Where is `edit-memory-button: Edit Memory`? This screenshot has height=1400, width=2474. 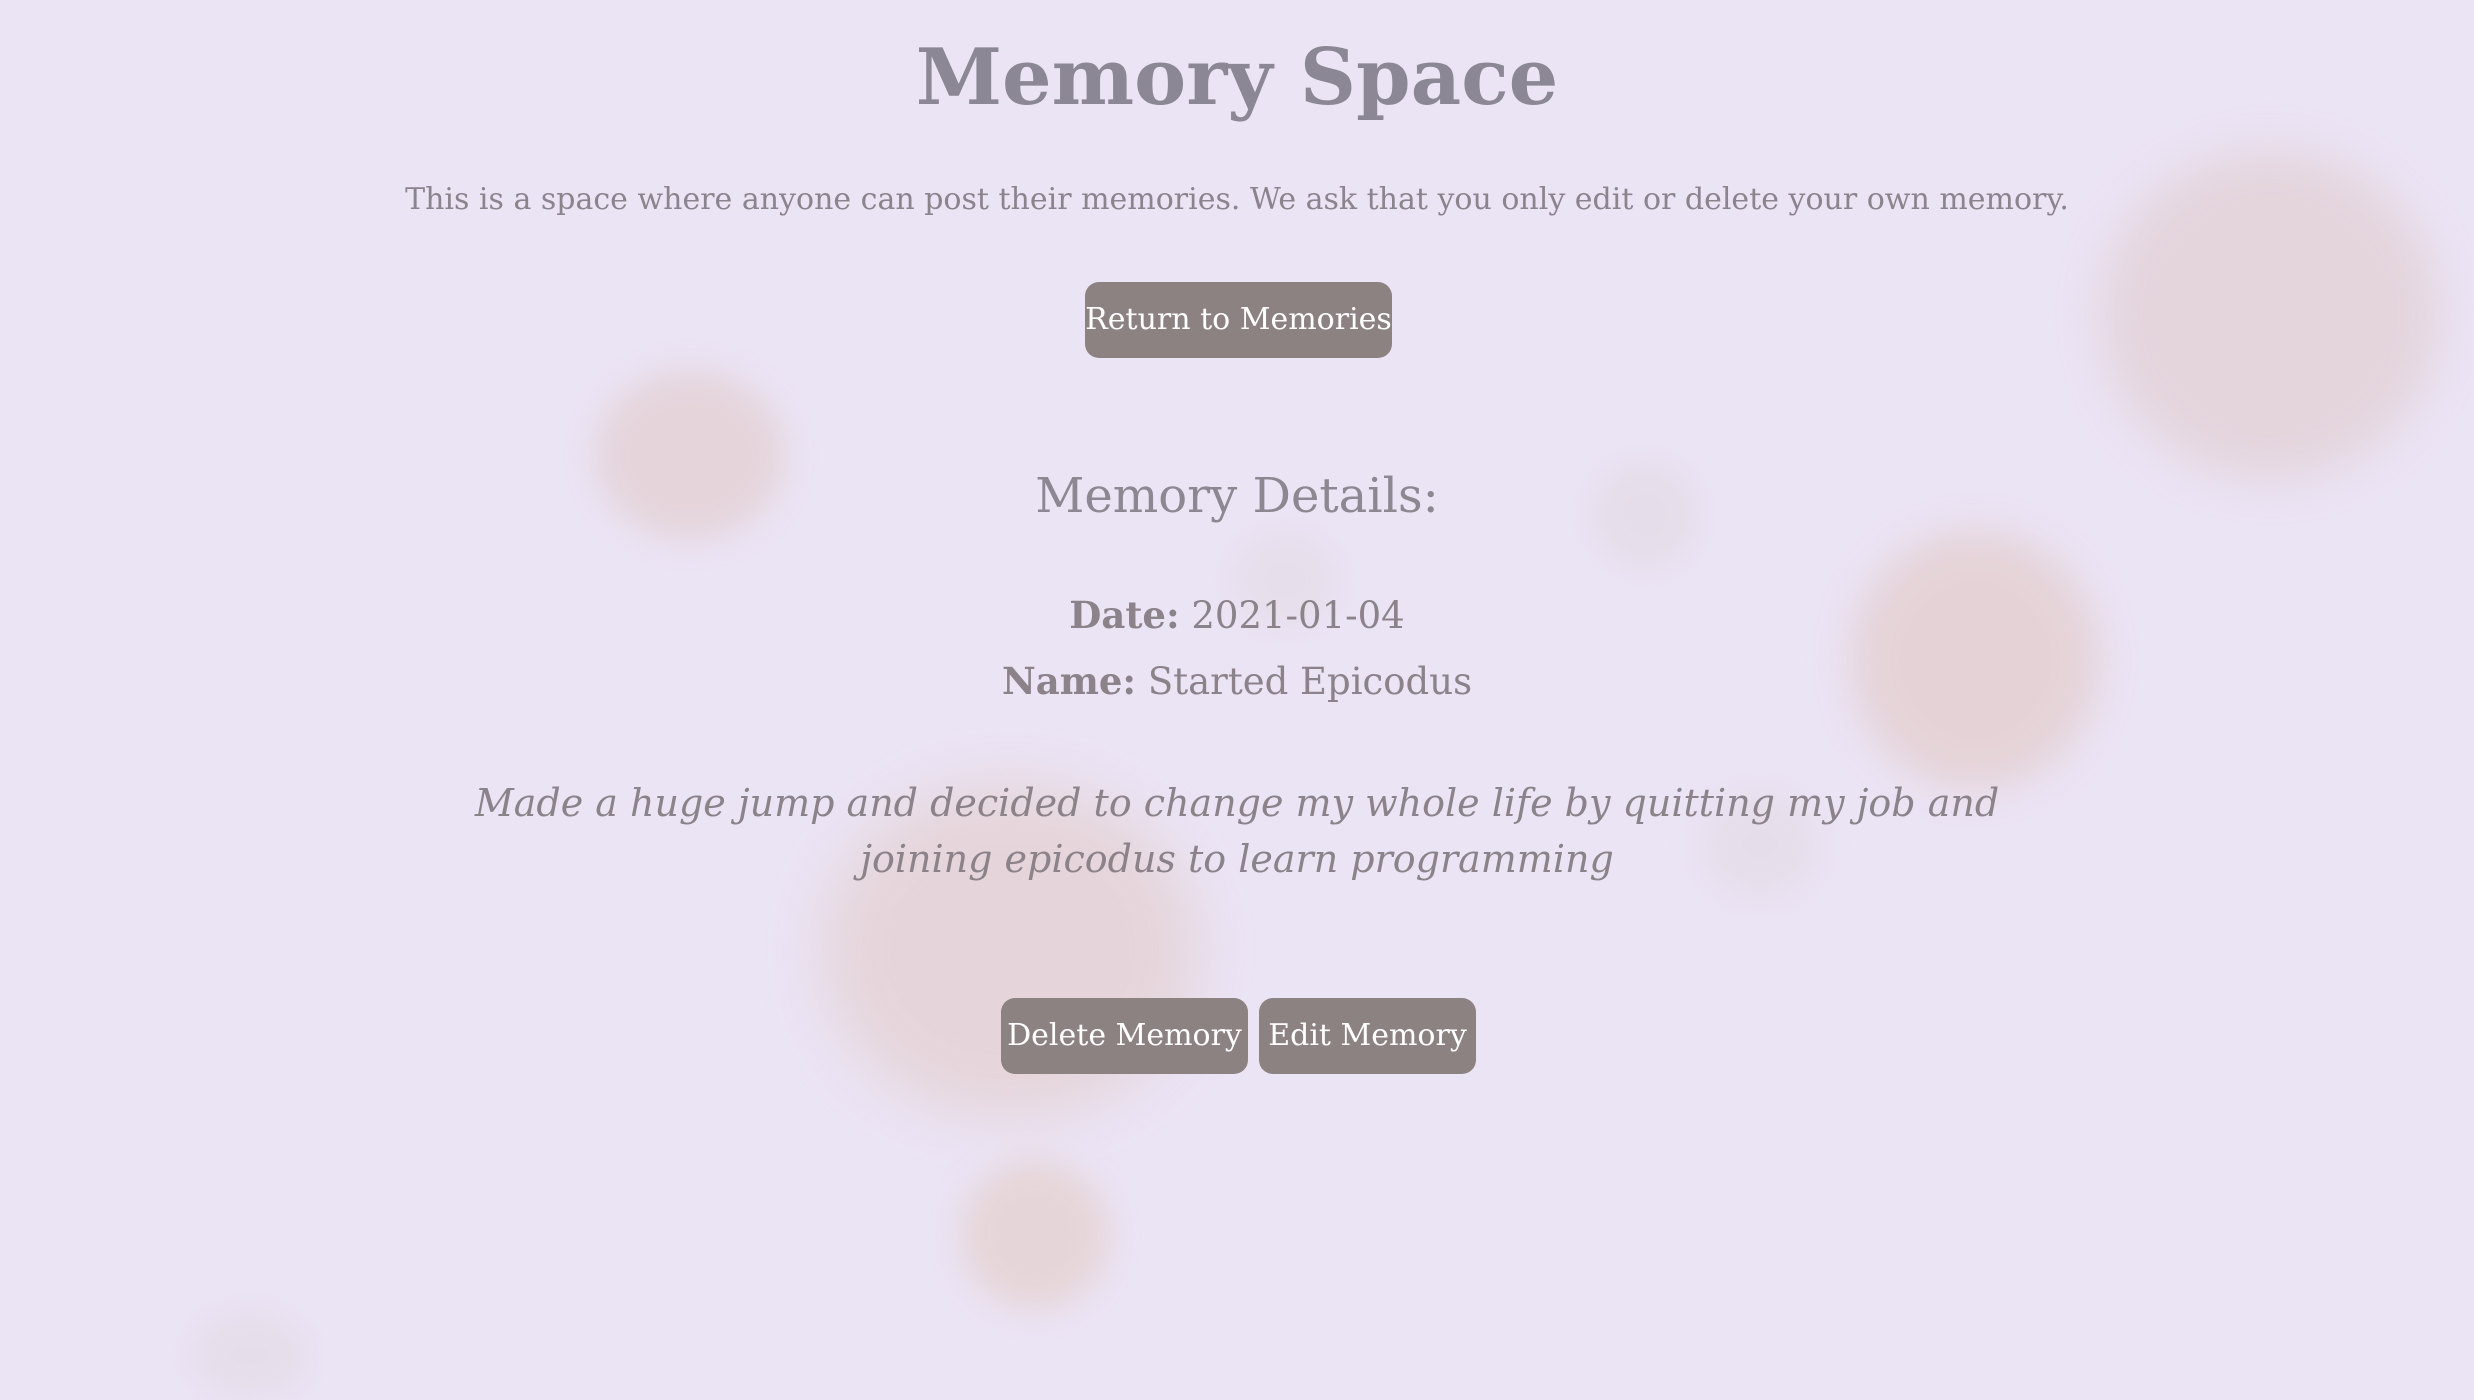
edit-memory-button: Edit Memory is located at coordinates (1367, 1036).